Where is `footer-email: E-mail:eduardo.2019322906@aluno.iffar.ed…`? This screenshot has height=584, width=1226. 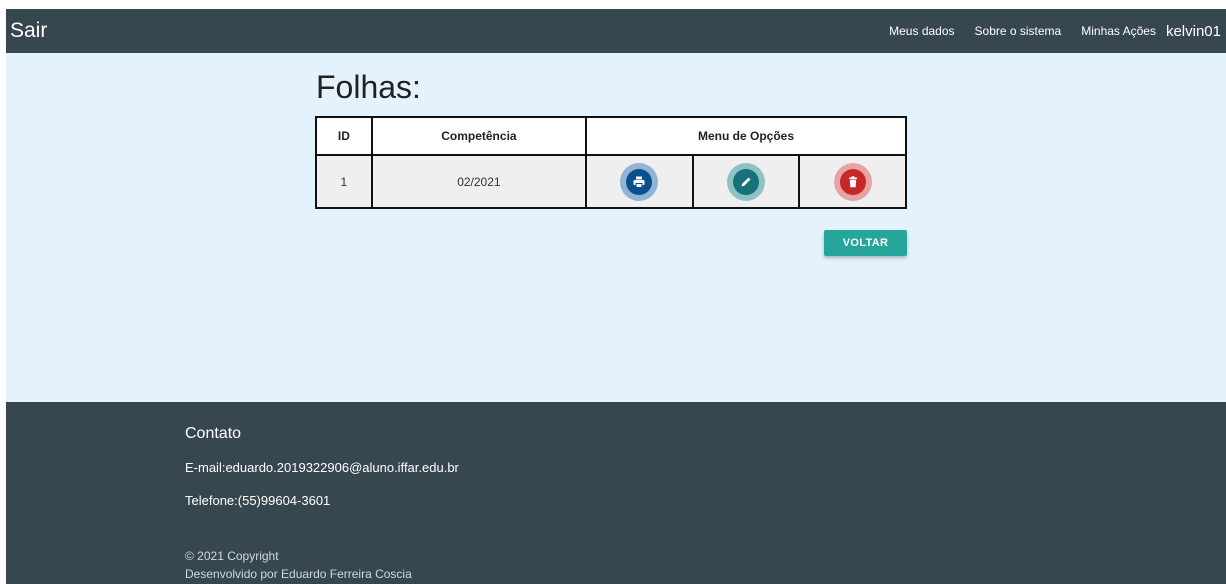 footer-email: E-mail:eduardo.2019322906@aluno.iffar.ed… is located at coordinates (322, 467).